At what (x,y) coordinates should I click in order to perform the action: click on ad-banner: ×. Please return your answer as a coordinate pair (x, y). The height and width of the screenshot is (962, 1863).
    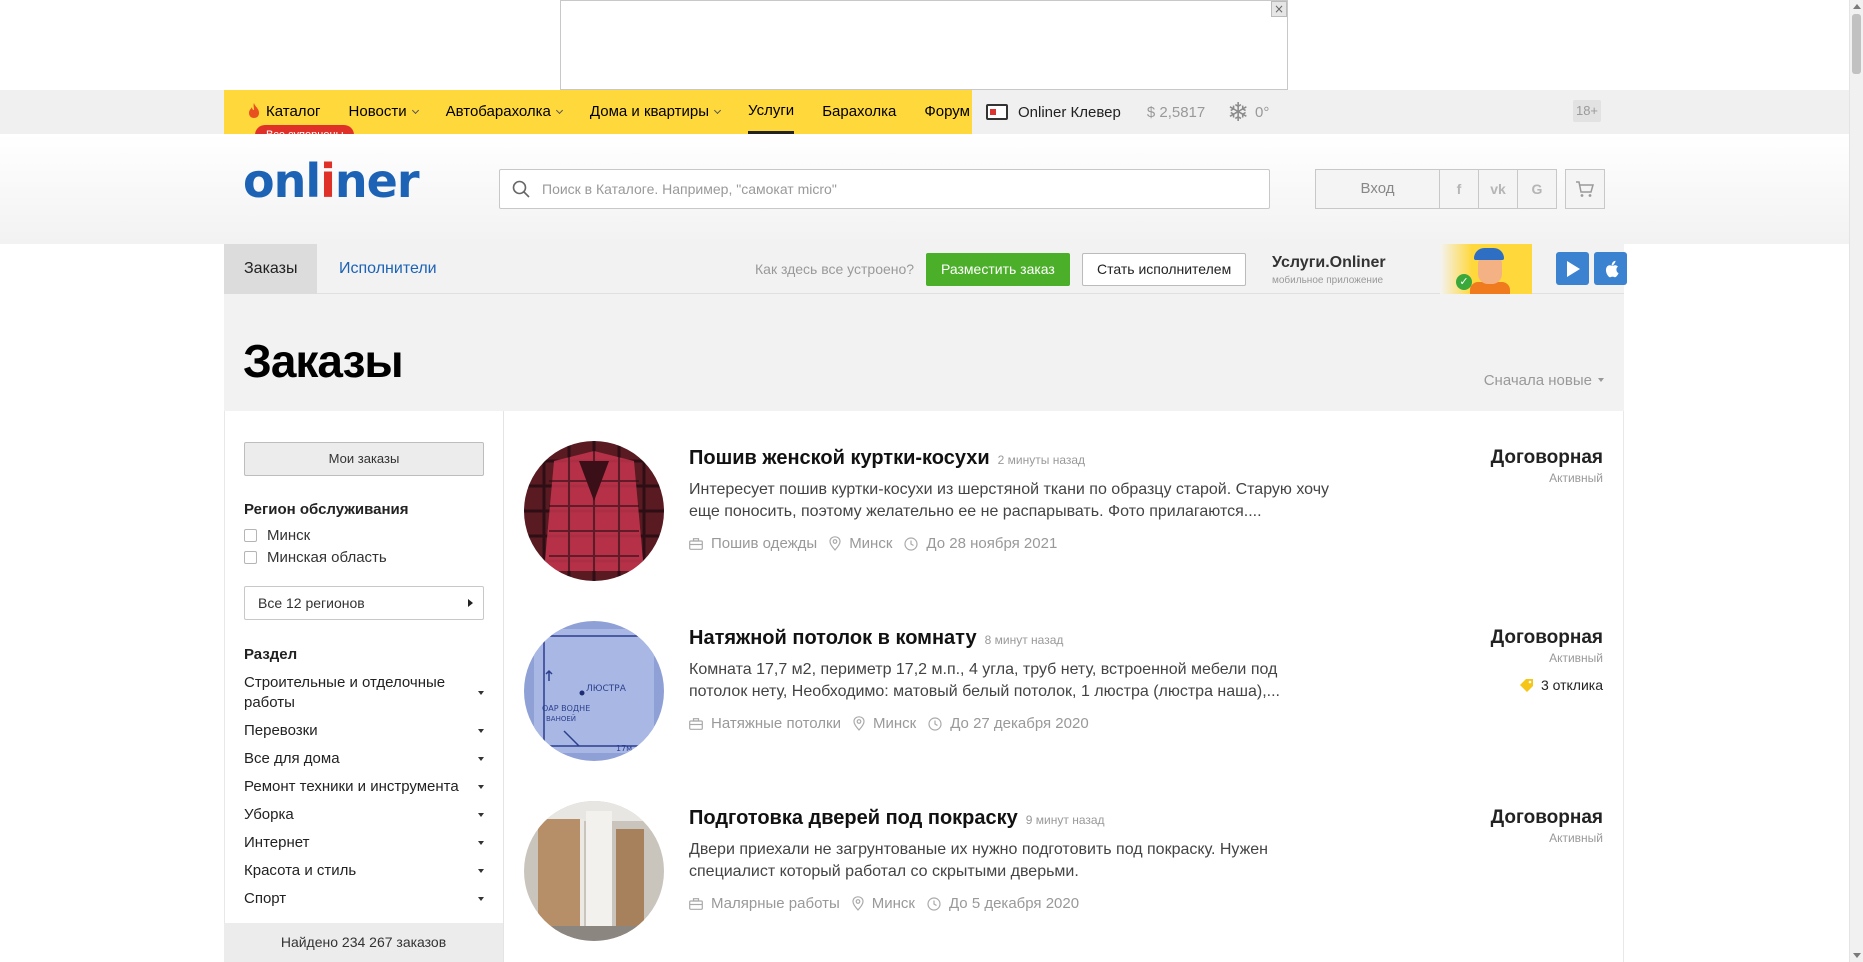
    Looking at the image, I should click on (924, 45).